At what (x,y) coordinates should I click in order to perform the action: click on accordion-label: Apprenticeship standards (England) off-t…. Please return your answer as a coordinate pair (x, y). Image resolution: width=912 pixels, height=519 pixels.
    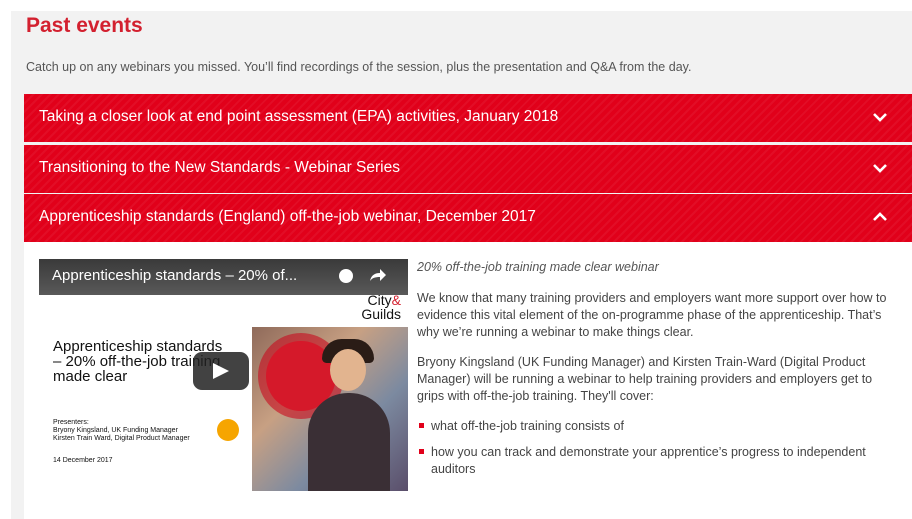
    Looking at the image, I should click on (287, 216).